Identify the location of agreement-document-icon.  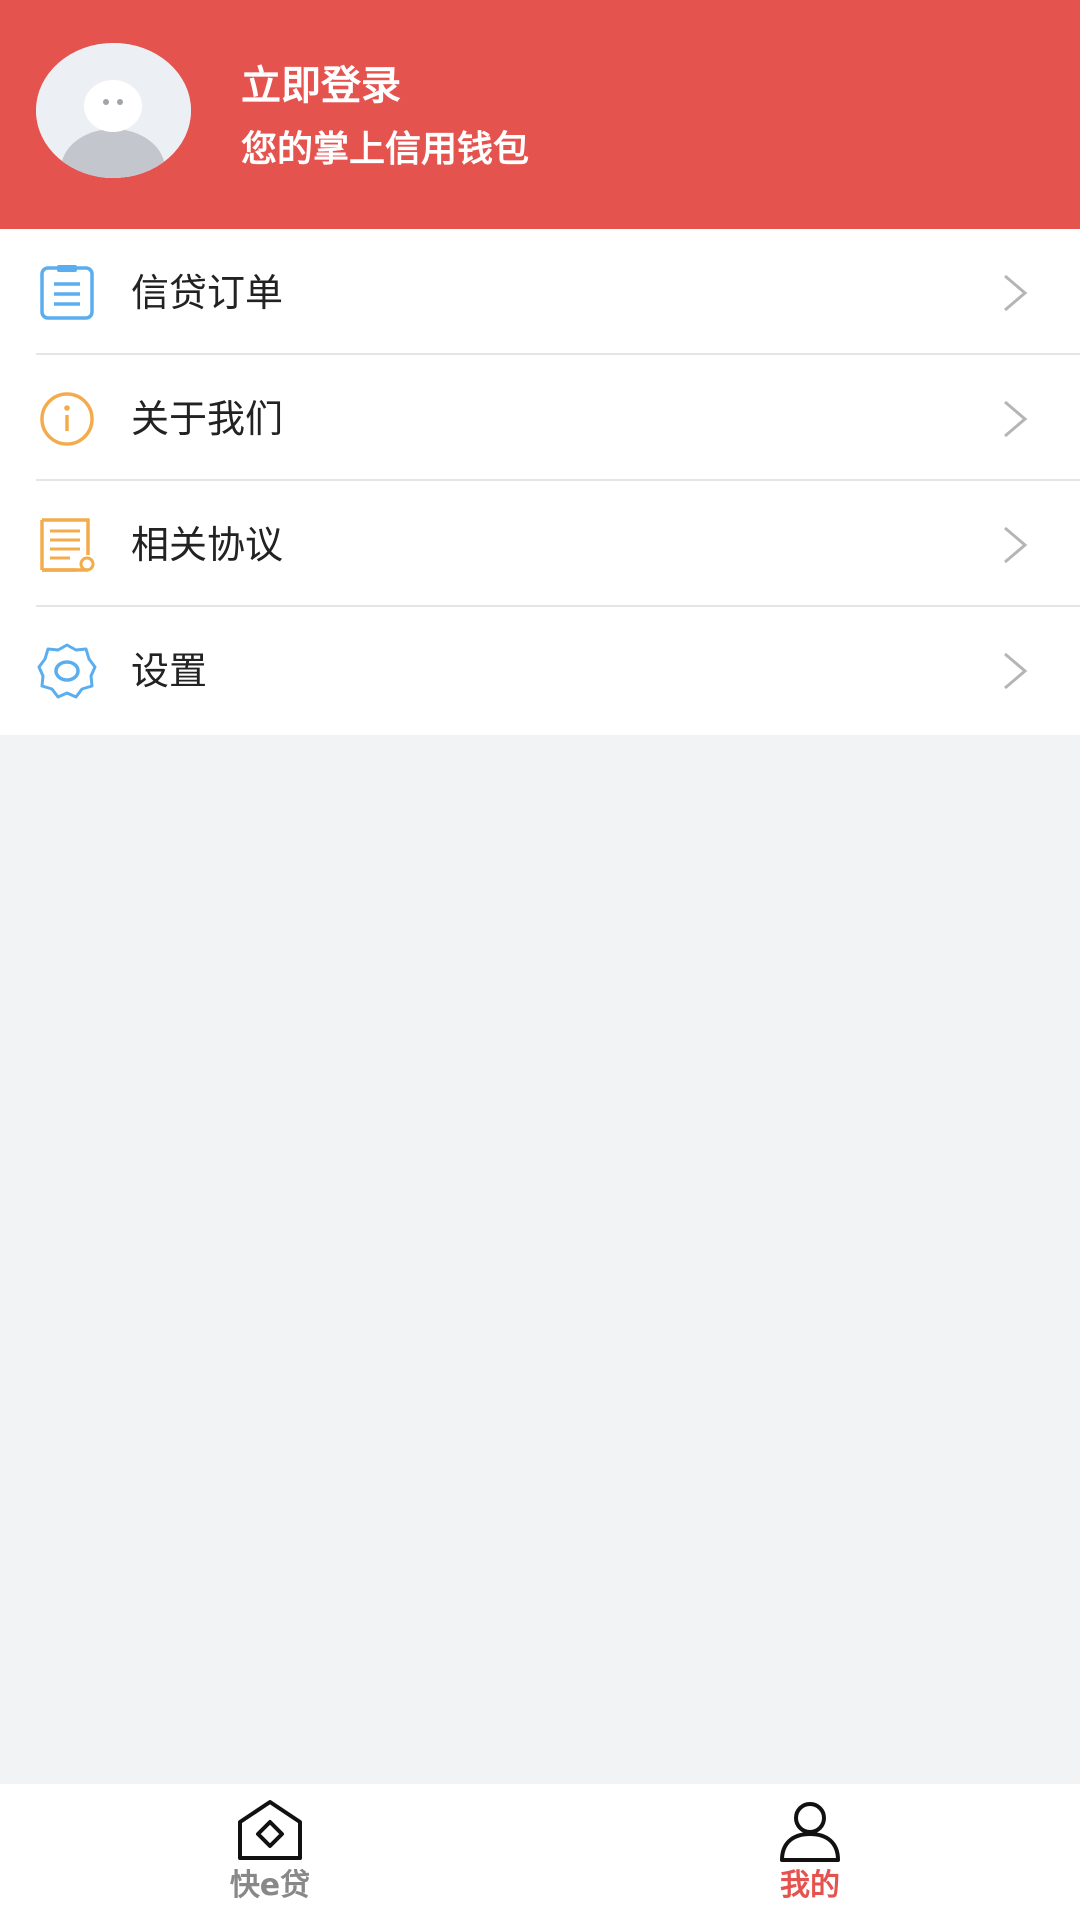
(67, 545).